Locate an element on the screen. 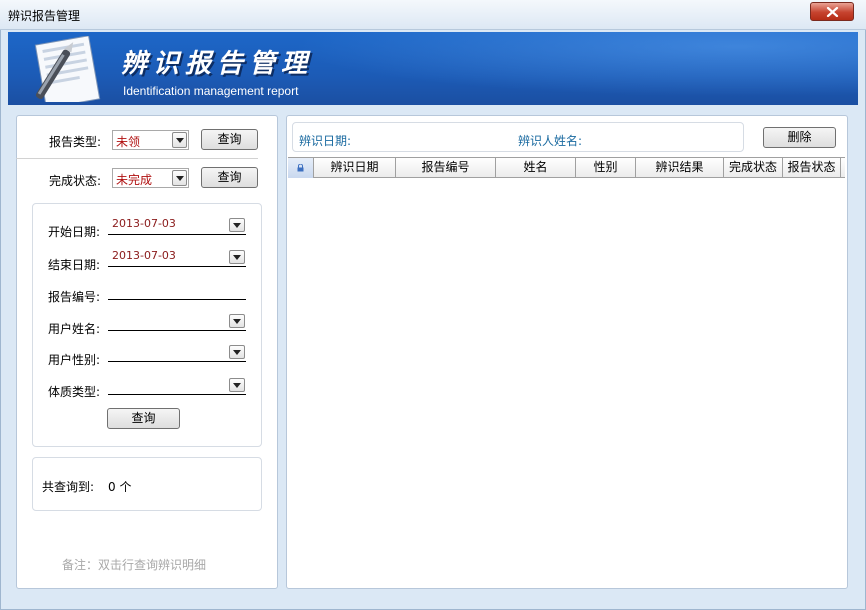 The height and width of the screenshot is (610, 866). end-date-label: 结束日期: is located at coordinates (74, 265).